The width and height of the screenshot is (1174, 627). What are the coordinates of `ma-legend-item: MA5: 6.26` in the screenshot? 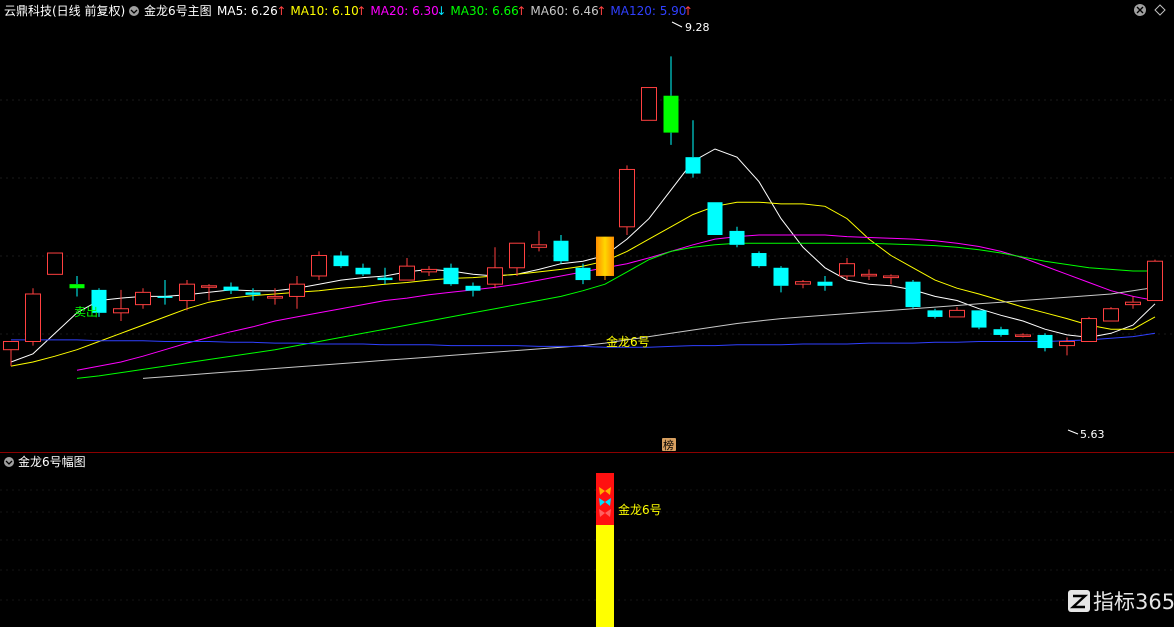 It's located at (247, 11).